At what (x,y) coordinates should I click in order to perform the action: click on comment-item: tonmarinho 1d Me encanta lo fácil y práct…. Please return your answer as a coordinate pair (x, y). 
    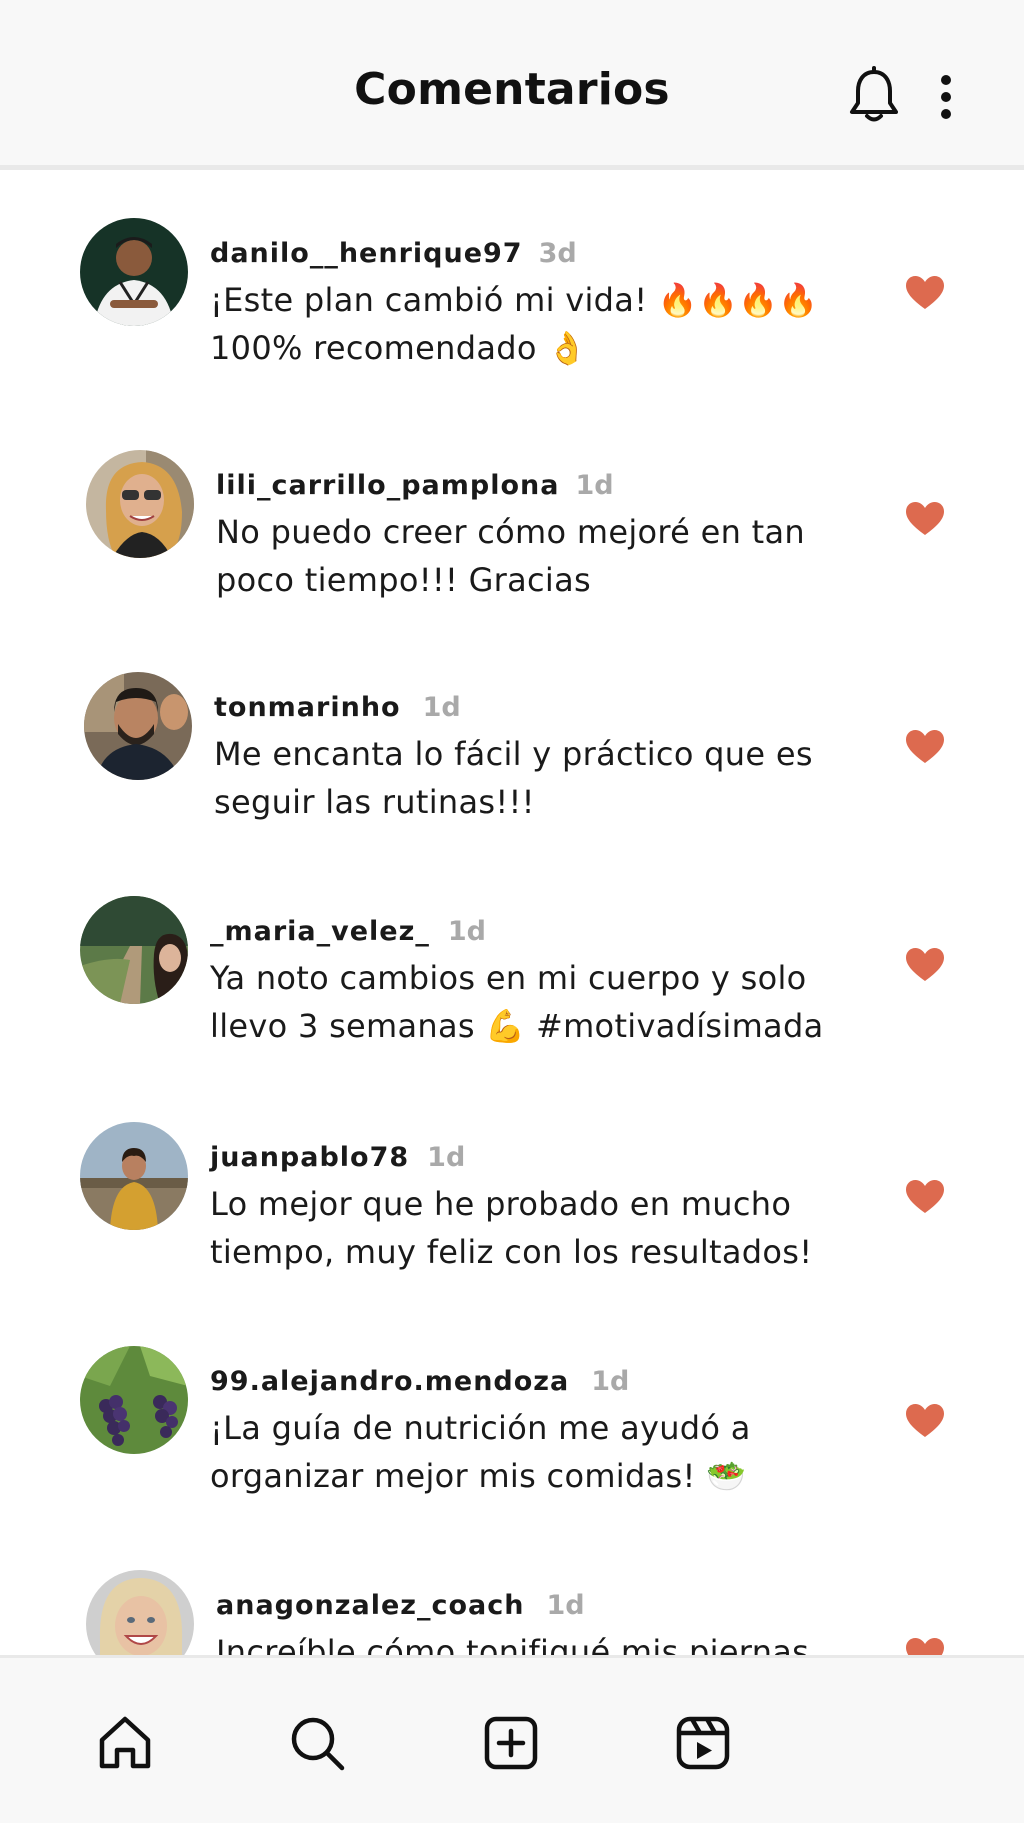
    Looking at the image, I should click on (512, 762).